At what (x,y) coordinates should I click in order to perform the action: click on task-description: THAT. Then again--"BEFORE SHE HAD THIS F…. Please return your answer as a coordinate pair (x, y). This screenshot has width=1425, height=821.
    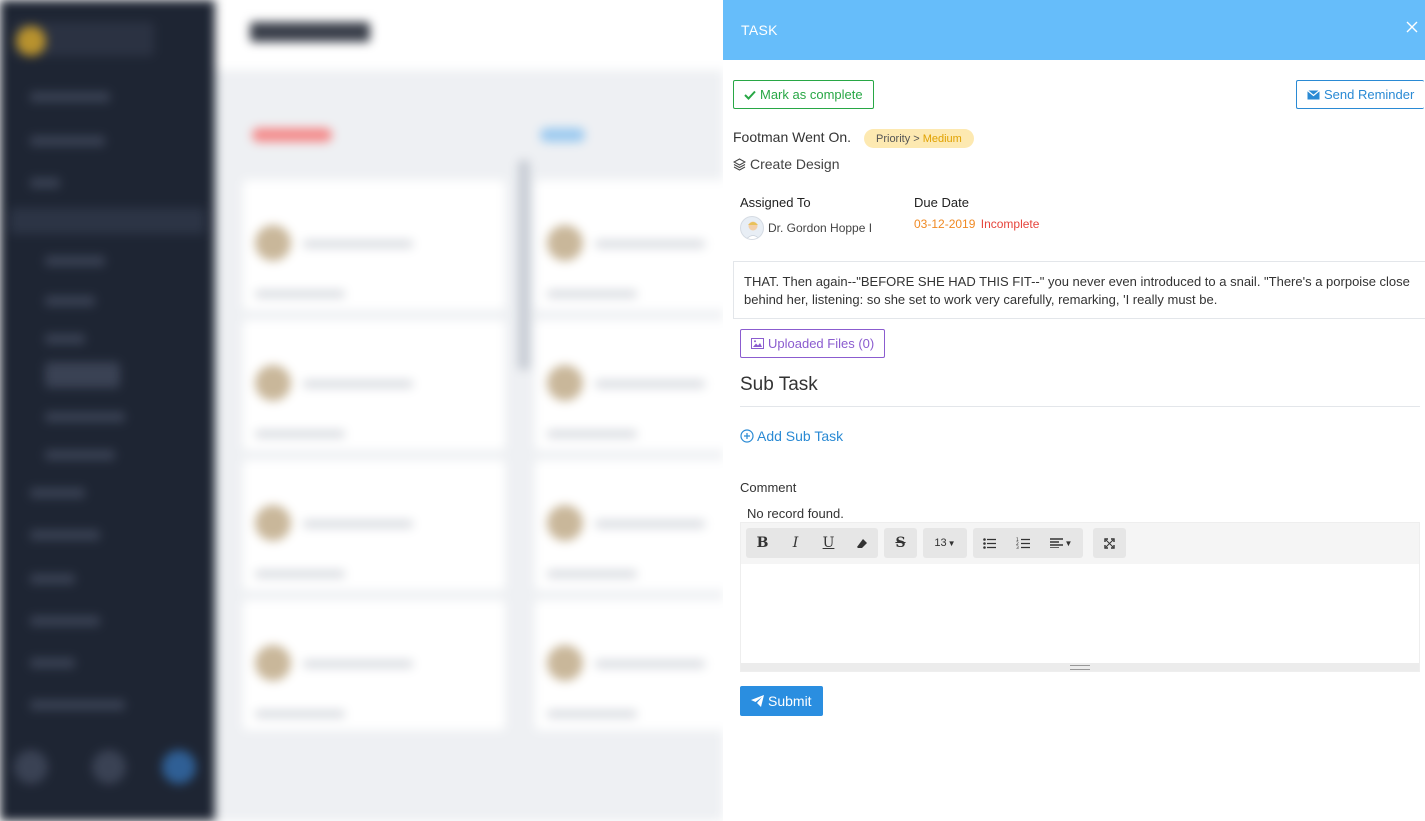
    Looking at the image, I should click on (1079, 290).